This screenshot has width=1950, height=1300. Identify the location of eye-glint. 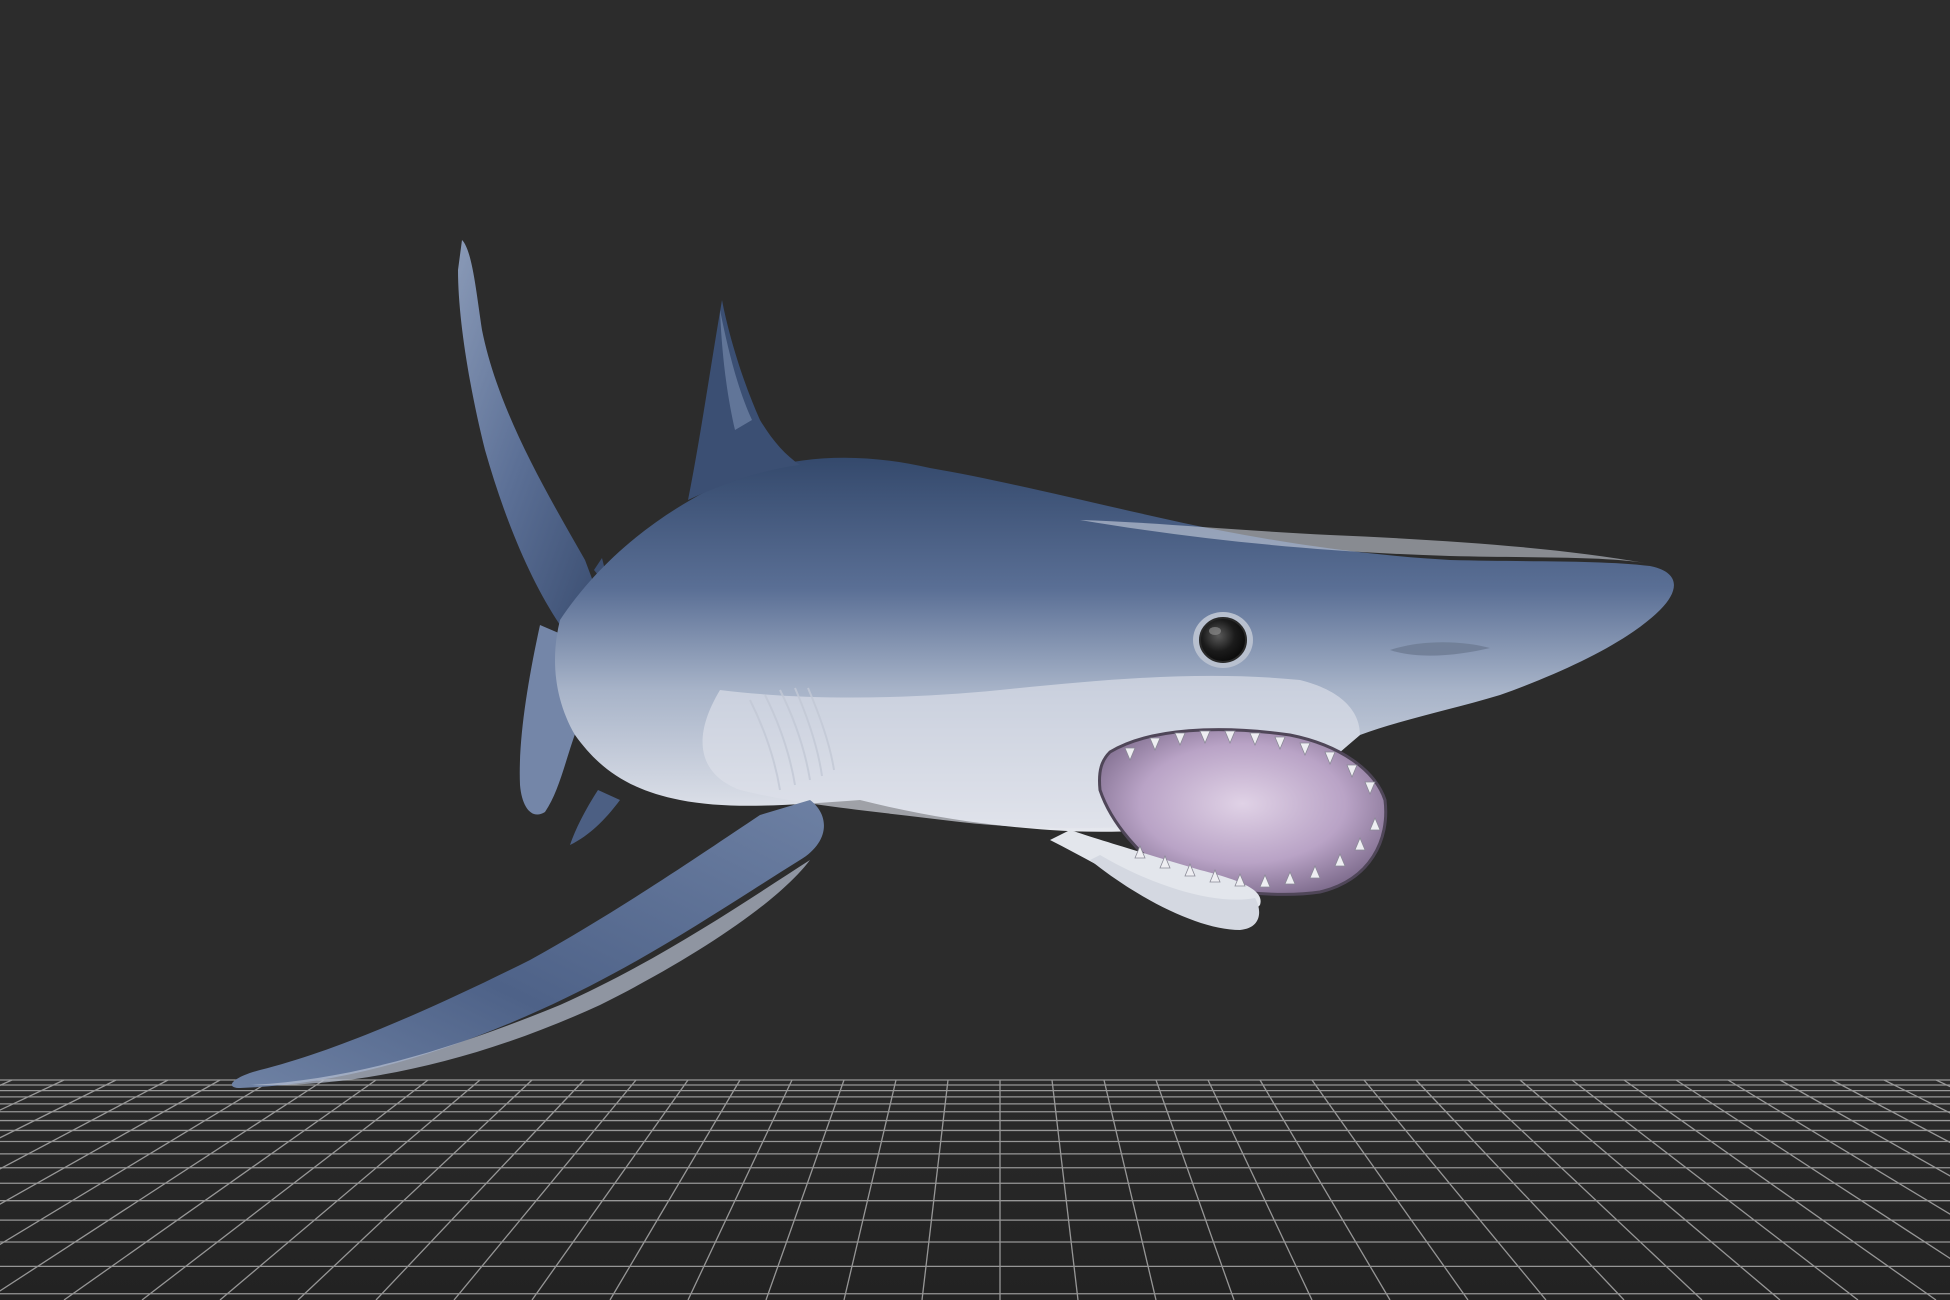
(1215, 631).